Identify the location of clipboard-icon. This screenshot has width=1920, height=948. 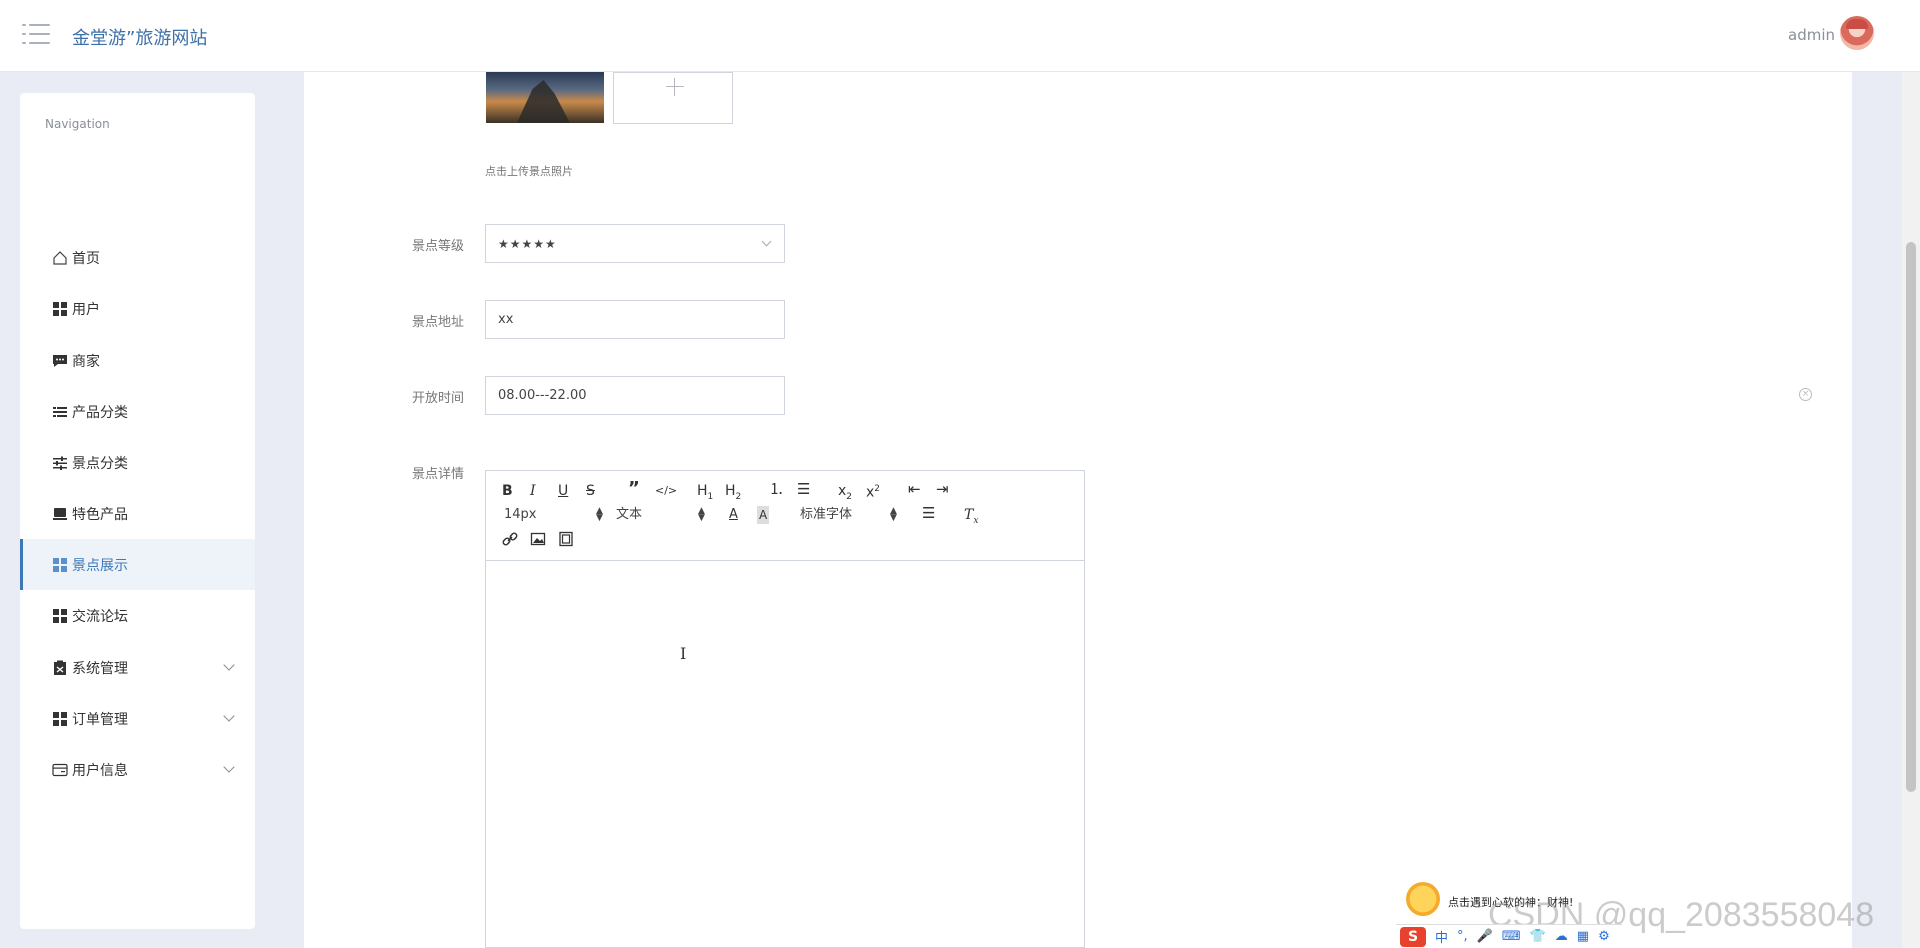
(60, 667).